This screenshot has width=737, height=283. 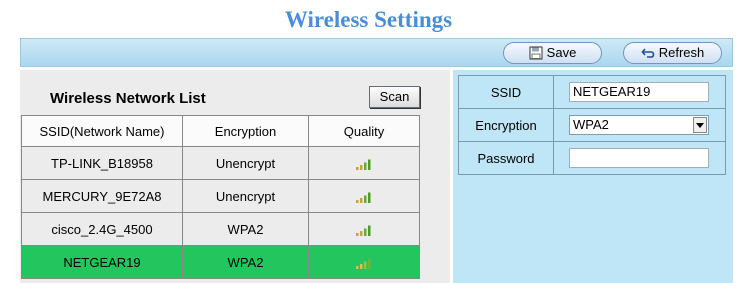 I want to click on ssid-cell: cisco_2.4G_4500, so click(x=102, y=229).